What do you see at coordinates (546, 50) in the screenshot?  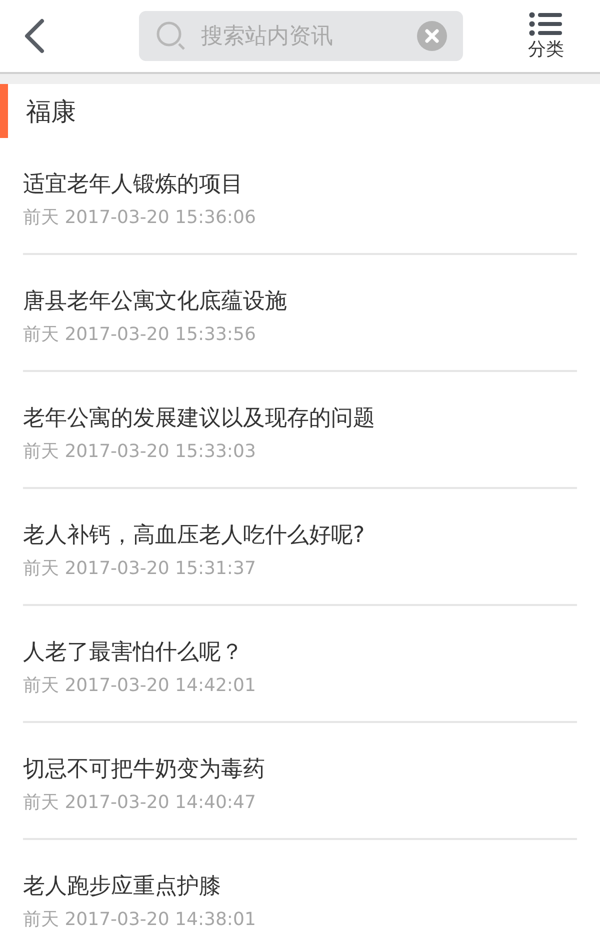 I see `category-label: 分类` at bounding box center [546, 50].